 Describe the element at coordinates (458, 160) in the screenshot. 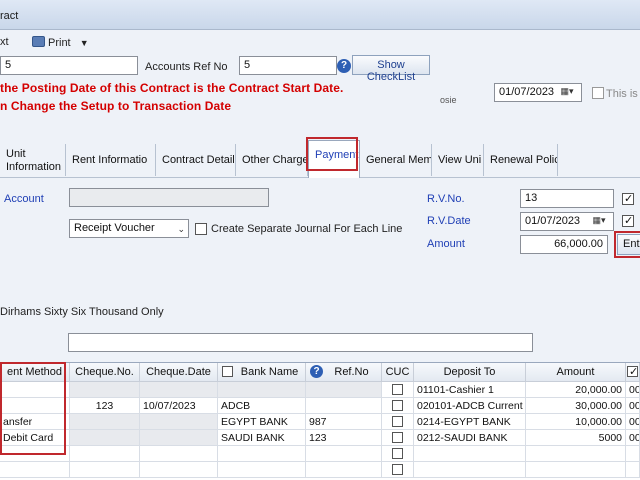

I see `tab-view-unit: View Uni` at that location.